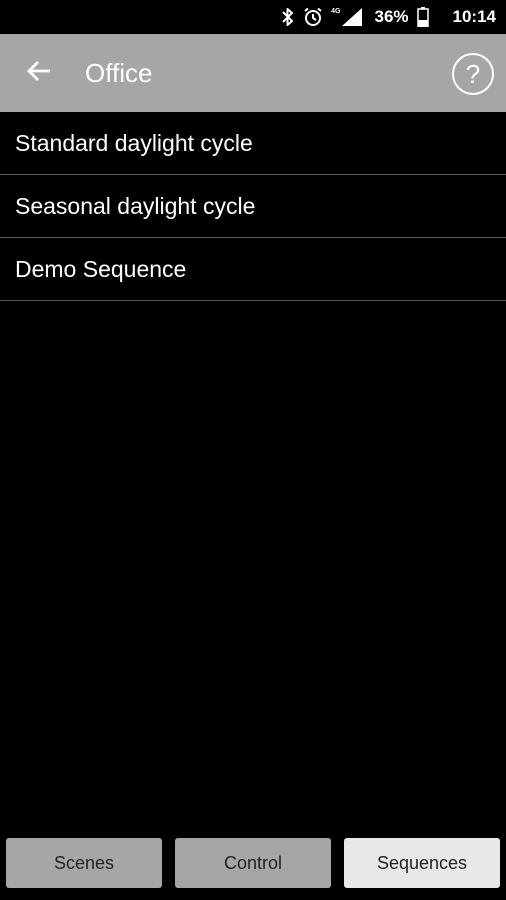 This screenshot has height=900, width=506. What do you see at coordinates (422, 863) in the screenshot?
I see `tab-sequences: Sequences` at bounding box center [422, 863].